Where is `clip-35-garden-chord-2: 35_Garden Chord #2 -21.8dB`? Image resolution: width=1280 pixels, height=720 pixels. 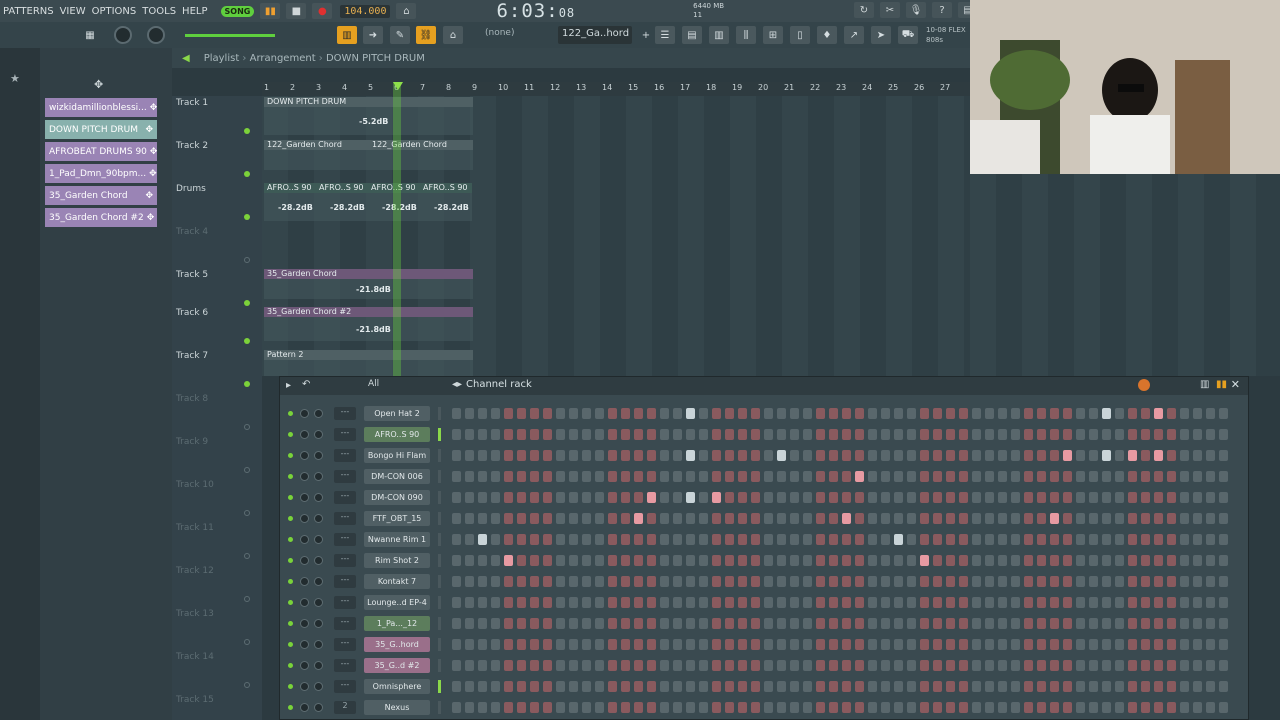
clip-35-garden-chord-2: 35_Garden Chord #2 -21.8dB is located at coordinates (368, 324).